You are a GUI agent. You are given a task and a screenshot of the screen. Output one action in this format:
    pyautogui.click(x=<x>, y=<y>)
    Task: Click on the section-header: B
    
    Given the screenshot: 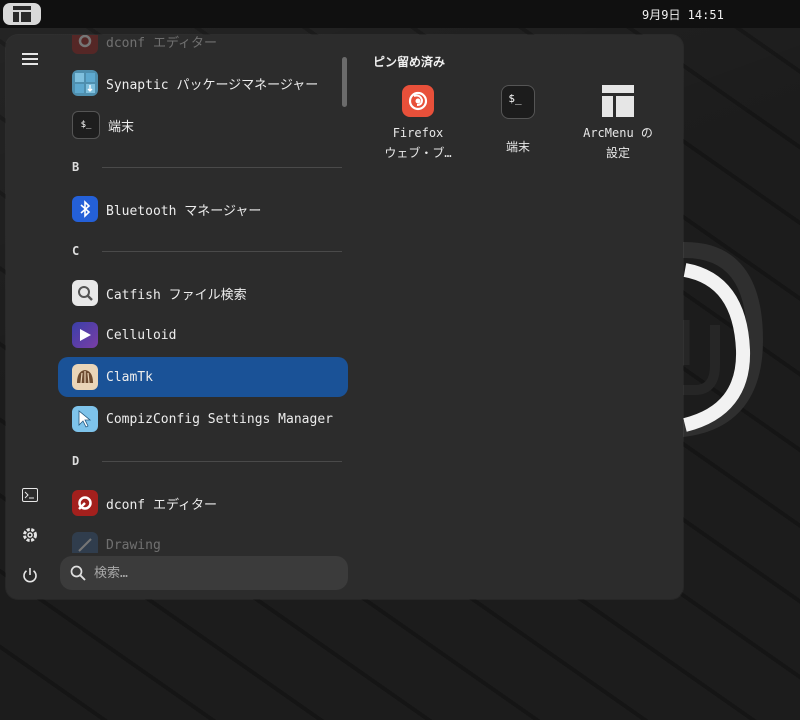 What is the action you would take?
    pyautogui.click(x=203, y=167)
    